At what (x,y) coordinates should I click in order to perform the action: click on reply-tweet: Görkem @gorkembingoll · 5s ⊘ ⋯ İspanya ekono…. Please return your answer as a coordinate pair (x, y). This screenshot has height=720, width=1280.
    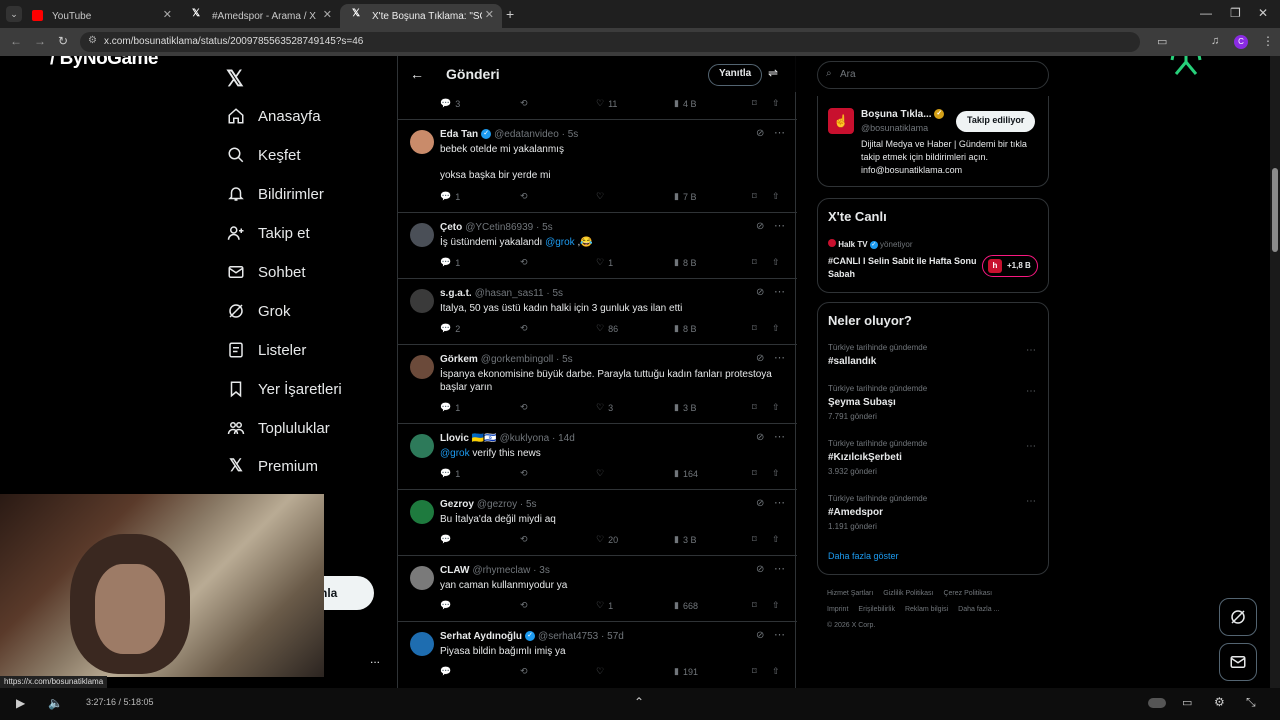
    Looking at the image, I should click on (597, 383).